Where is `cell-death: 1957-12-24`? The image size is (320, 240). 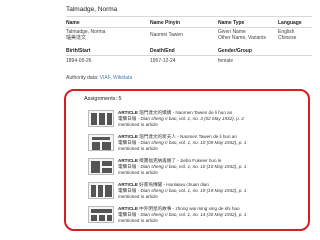 cell-death: 1957-12-24 is located at coordinates (163, 61).